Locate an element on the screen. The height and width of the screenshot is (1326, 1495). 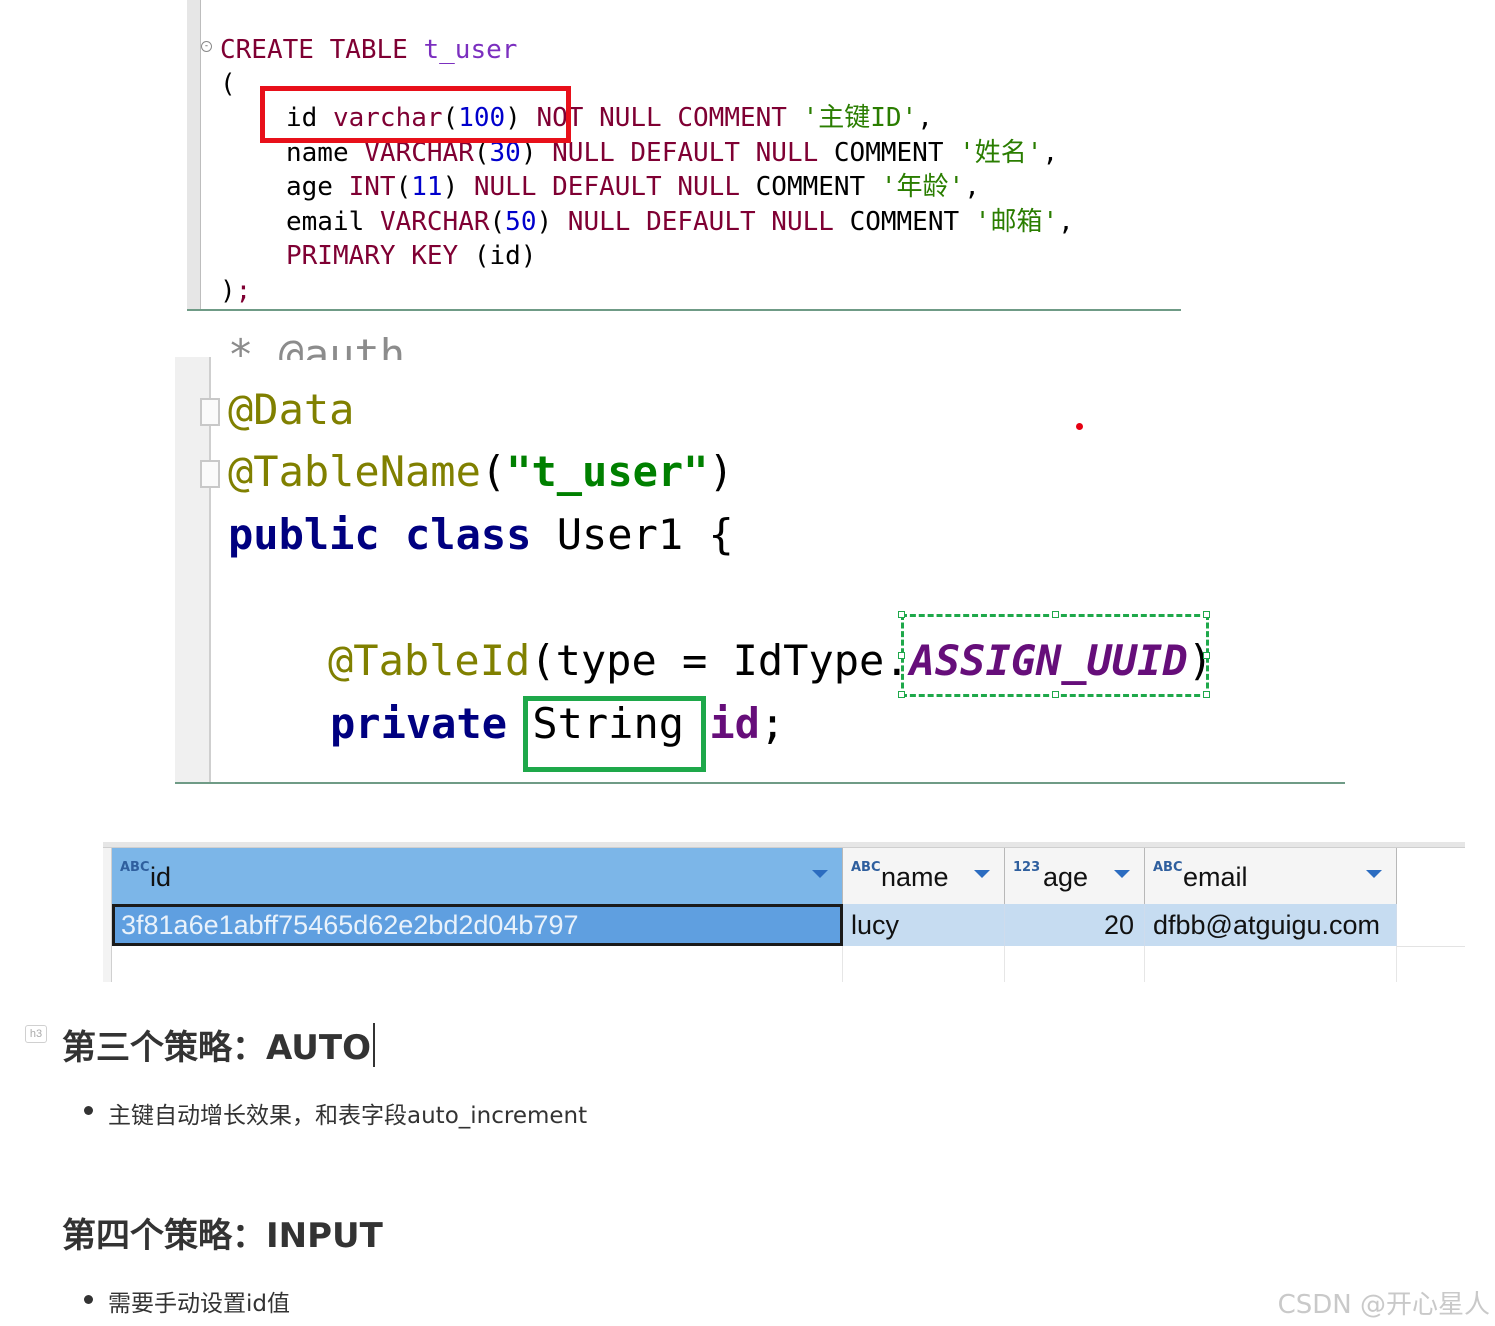
cell-id: 3f81a6e1abff75465d62e2bd2d04b797 is located at coordinates (477, 925).